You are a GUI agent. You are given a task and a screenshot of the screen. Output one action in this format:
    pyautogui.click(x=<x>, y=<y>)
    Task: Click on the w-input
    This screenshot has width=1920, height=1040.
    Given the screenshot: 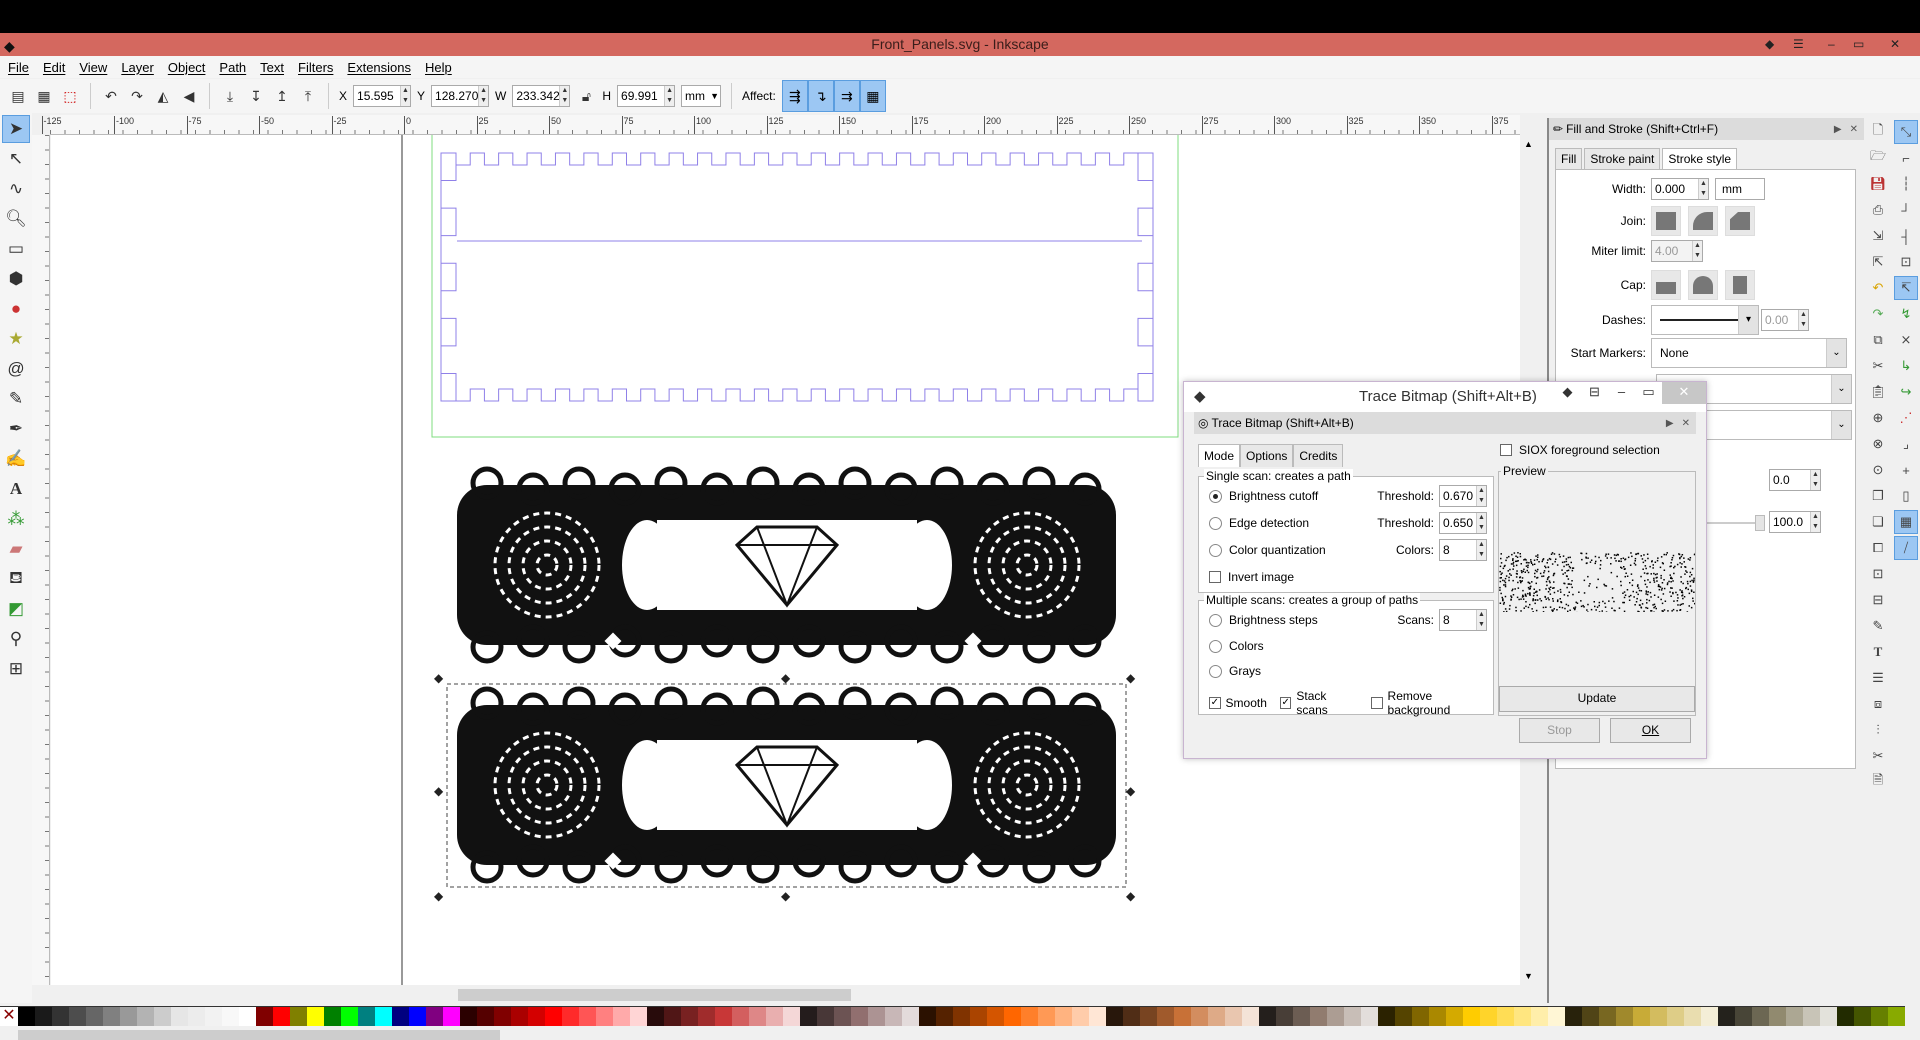 What is the action you would take?
    pyautogui.click(x=536, y=96)
    